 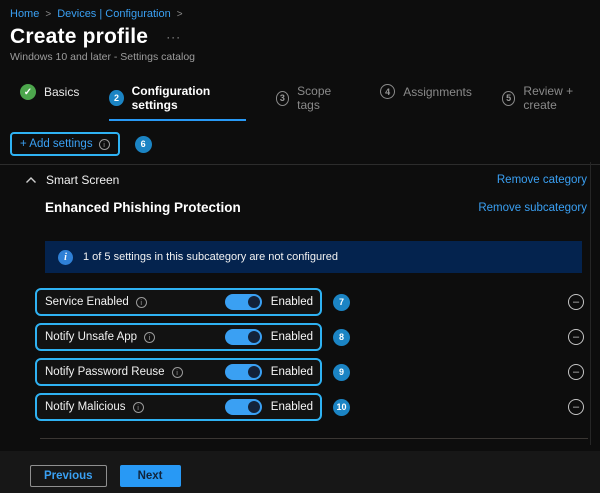 I want to click on notify-password-reuse-toggle, so click(x=243, y=372).